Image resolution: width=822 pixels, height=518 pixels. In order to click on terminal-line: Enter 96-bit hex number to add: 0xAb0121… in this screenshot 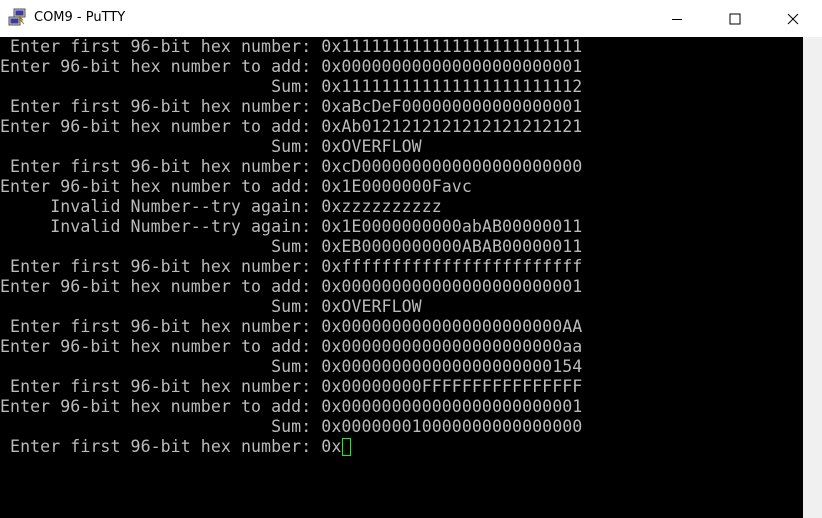, I will do `click(291, 126)`.